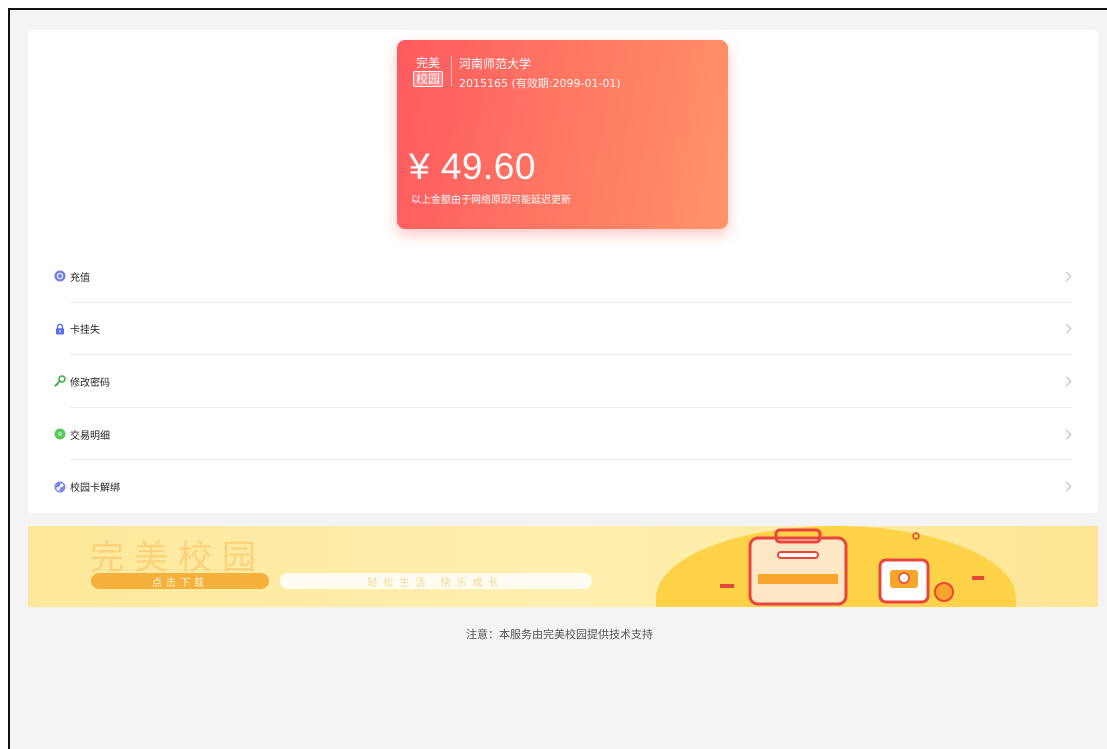  Describe the element at coordinates (90, 383) in the screenshot. I see `menu-label: 修改密码` at that location.